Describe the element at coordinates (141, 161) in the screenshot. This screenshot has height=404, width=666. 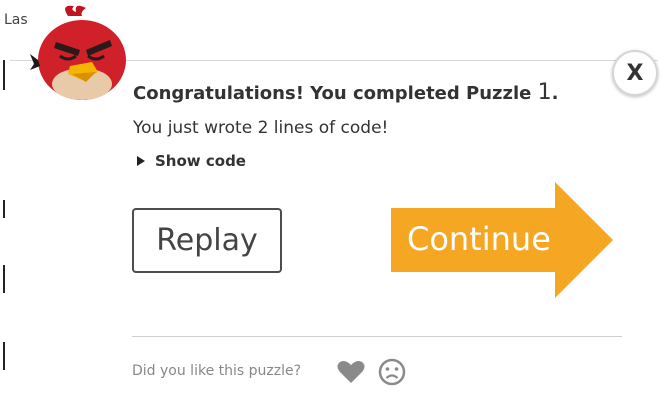
I see `triangle-right-icon` at that location.